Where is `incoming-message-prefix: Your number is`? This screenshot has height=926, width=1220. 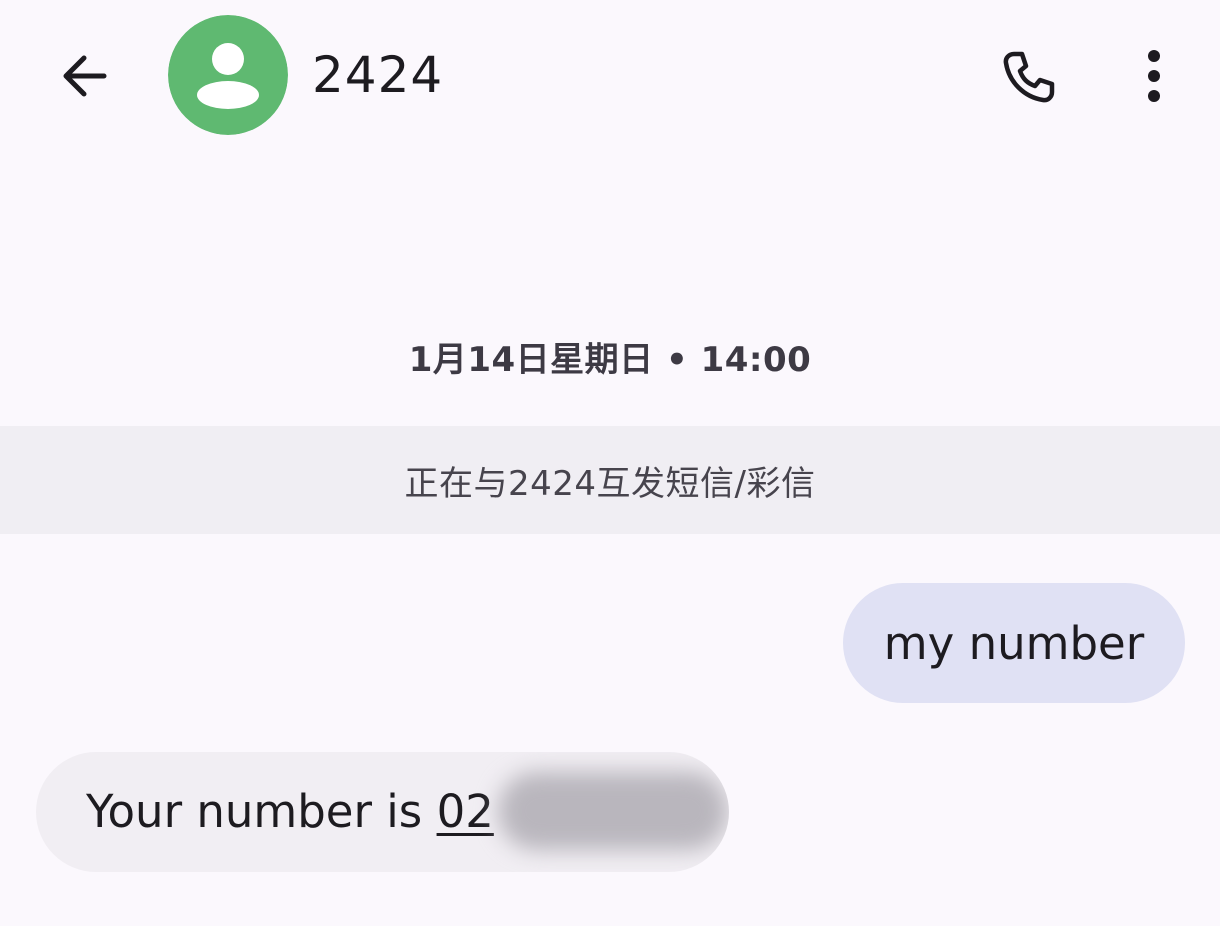 incoming-message-prefix: Your number is is located at coordinates (261, 811).